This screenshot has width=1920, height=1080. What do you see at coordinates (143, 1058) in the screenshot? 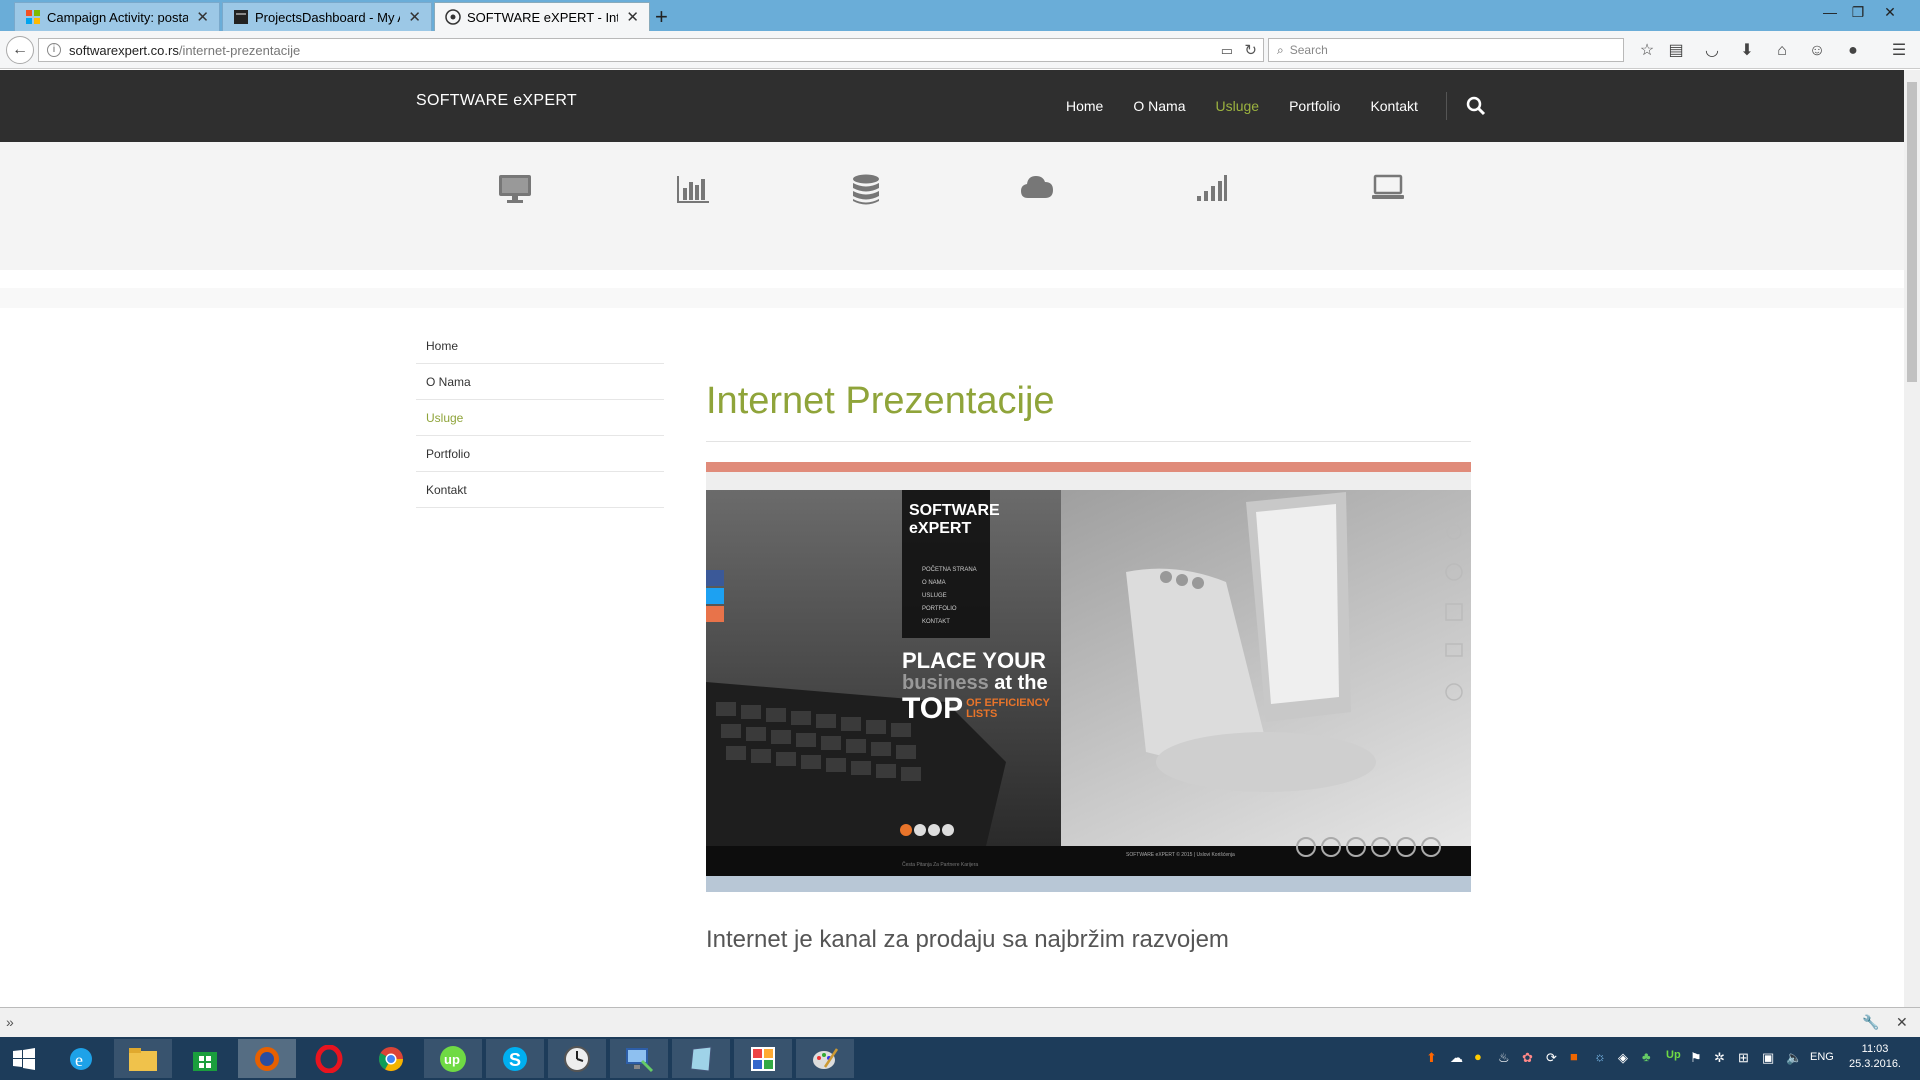
I see `taskbar-file-explorer` at bounding box center [143, 1058].